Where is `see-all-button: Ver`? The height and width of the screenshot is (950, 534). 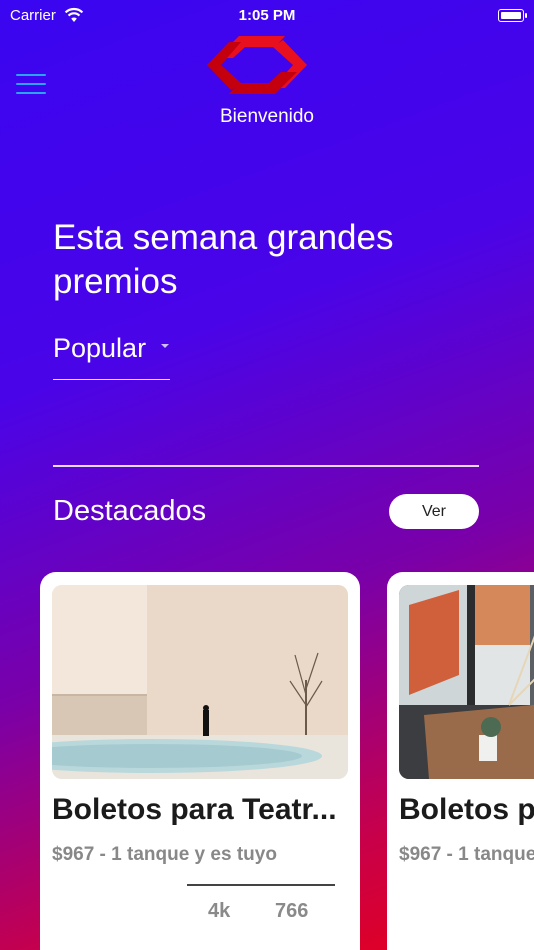 see-all-button: Ver is located at coordinates (434, 511).